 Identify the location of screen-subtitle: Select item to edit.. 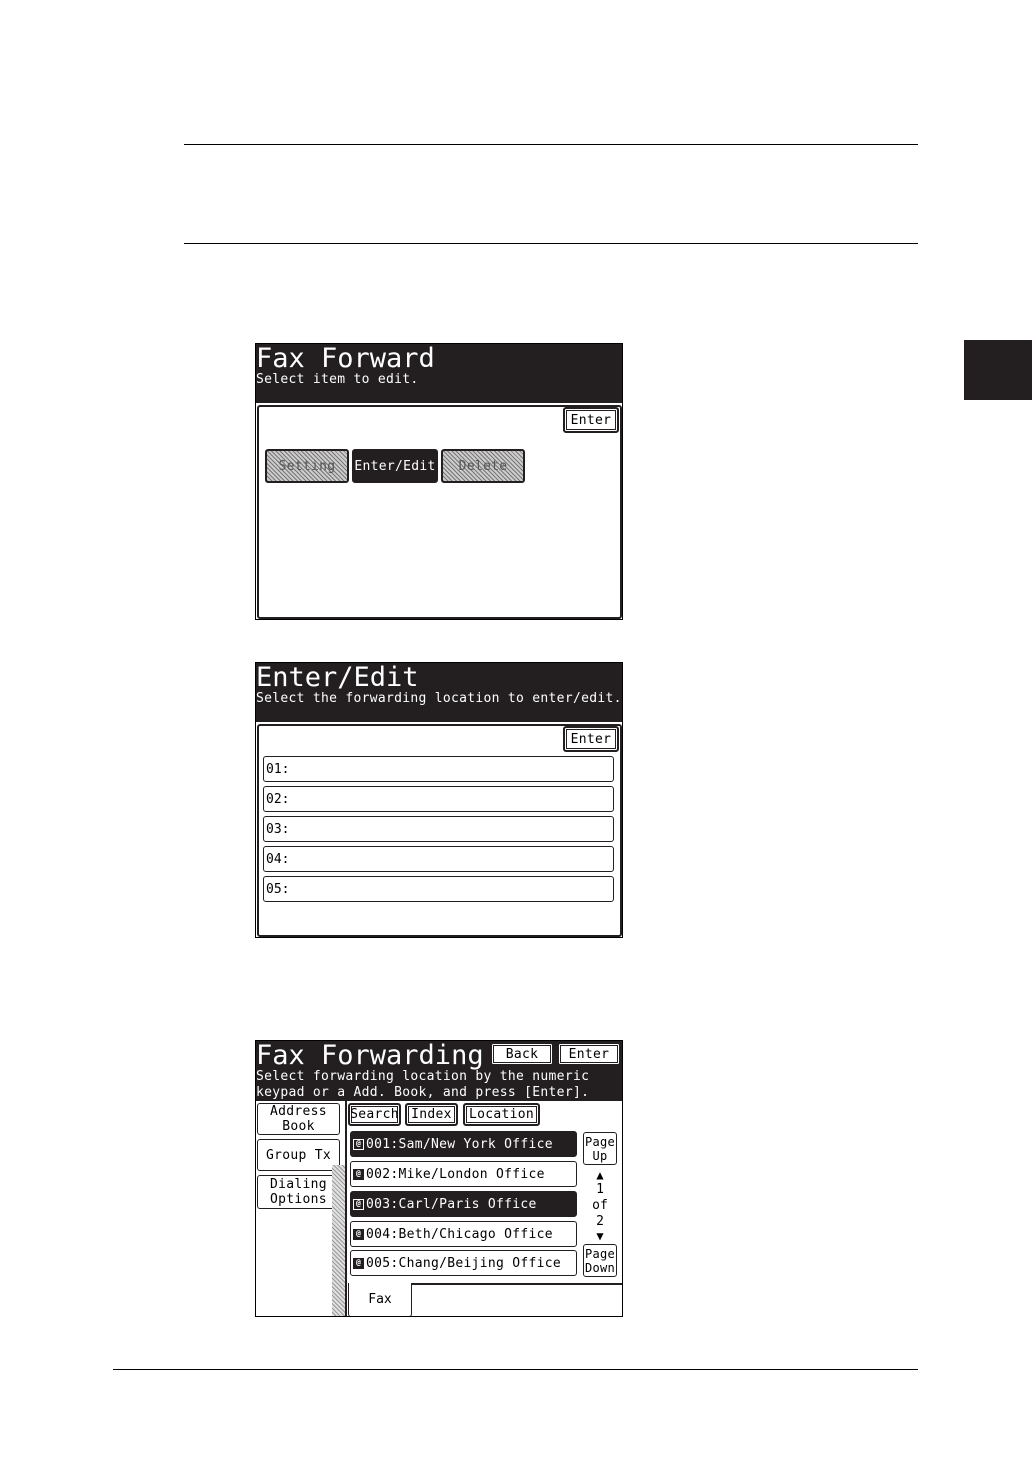
(337, 379).